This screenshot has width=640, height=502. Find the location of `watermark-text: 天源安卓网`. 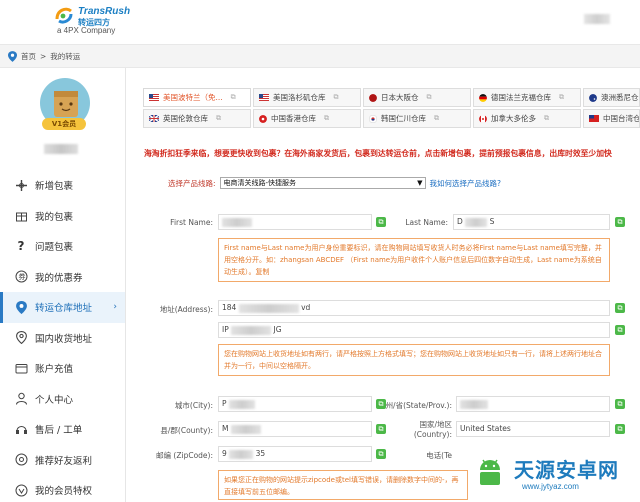

watermark-text: 天源安卓网 is located at coordinates (566, 470).